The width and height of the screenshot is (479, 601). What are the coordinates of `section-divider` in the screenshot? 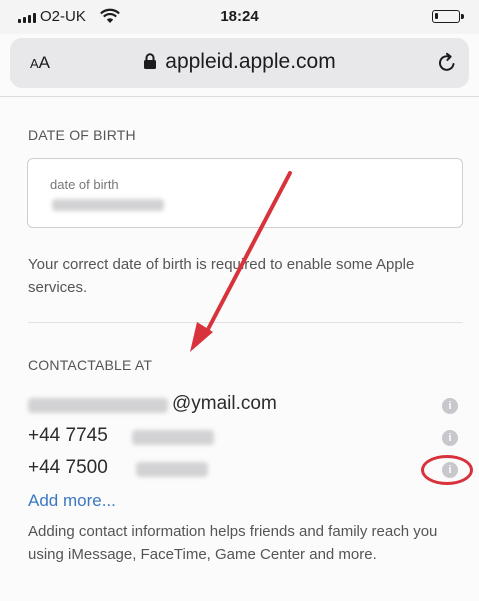 It's located at (245, 322).